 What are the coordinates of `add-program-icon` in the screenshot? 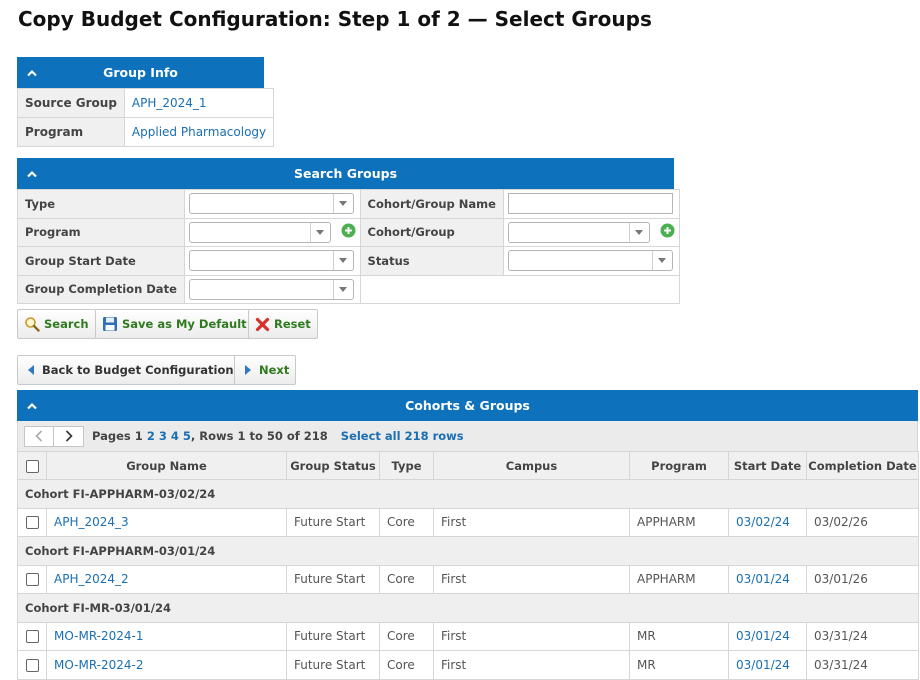 It's located at (348, 232).